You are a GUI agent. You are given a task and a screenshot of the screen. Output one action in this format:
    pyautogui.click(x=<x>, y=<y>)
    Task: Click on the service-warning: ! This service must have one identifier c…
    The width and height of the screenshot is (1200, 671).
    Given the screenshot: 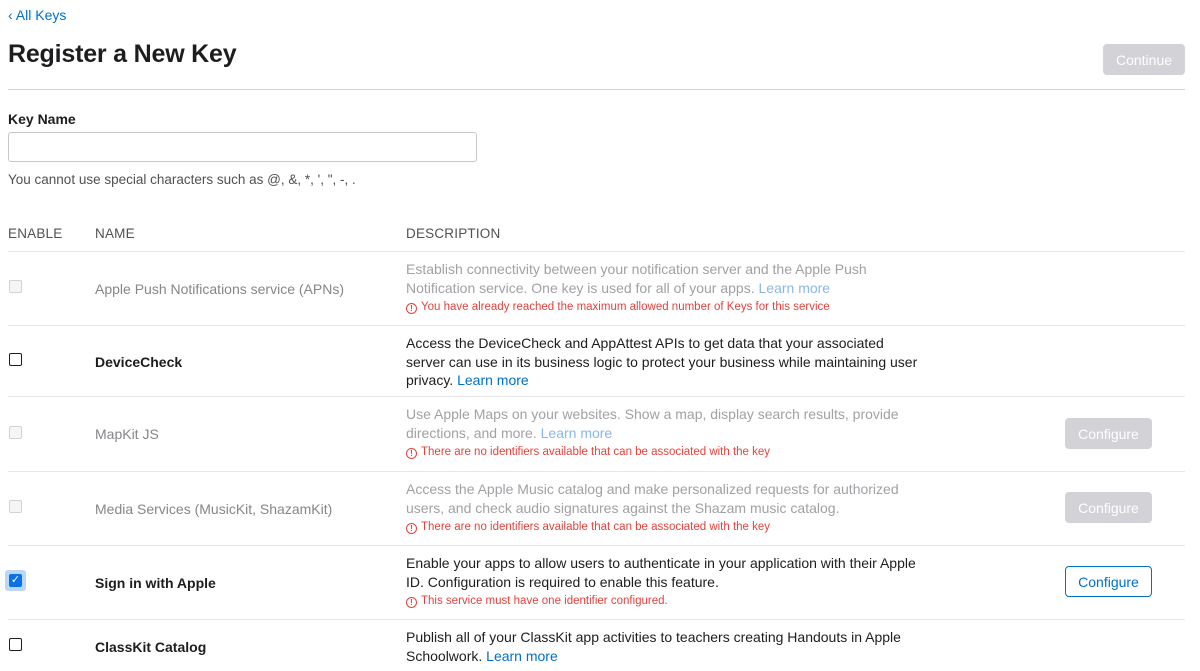 What is the action you would take?
    pyautogui.click(x=537, y=601)
    